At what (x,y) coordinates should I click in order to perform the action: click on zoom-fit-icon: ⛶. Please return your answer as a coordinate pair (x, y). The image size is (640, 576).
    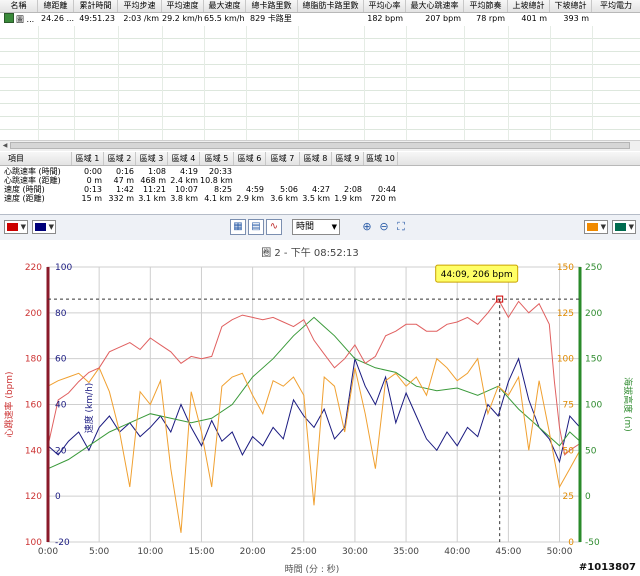
    Looking at the image, I should click on (401, 227).